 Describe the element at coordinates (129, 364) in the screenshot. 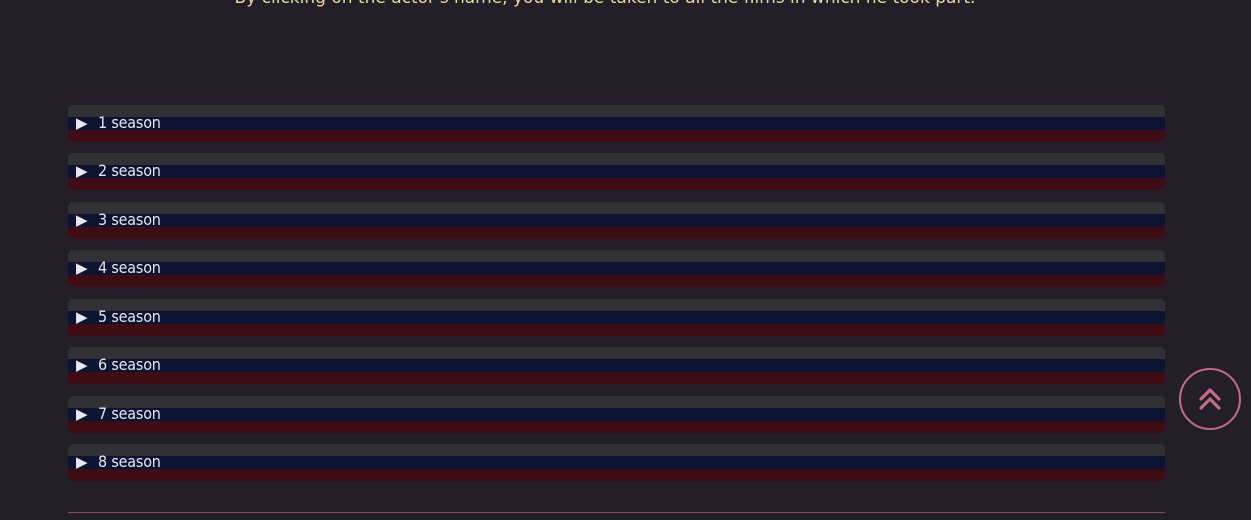

I see `season-label: 6 season` at that location.